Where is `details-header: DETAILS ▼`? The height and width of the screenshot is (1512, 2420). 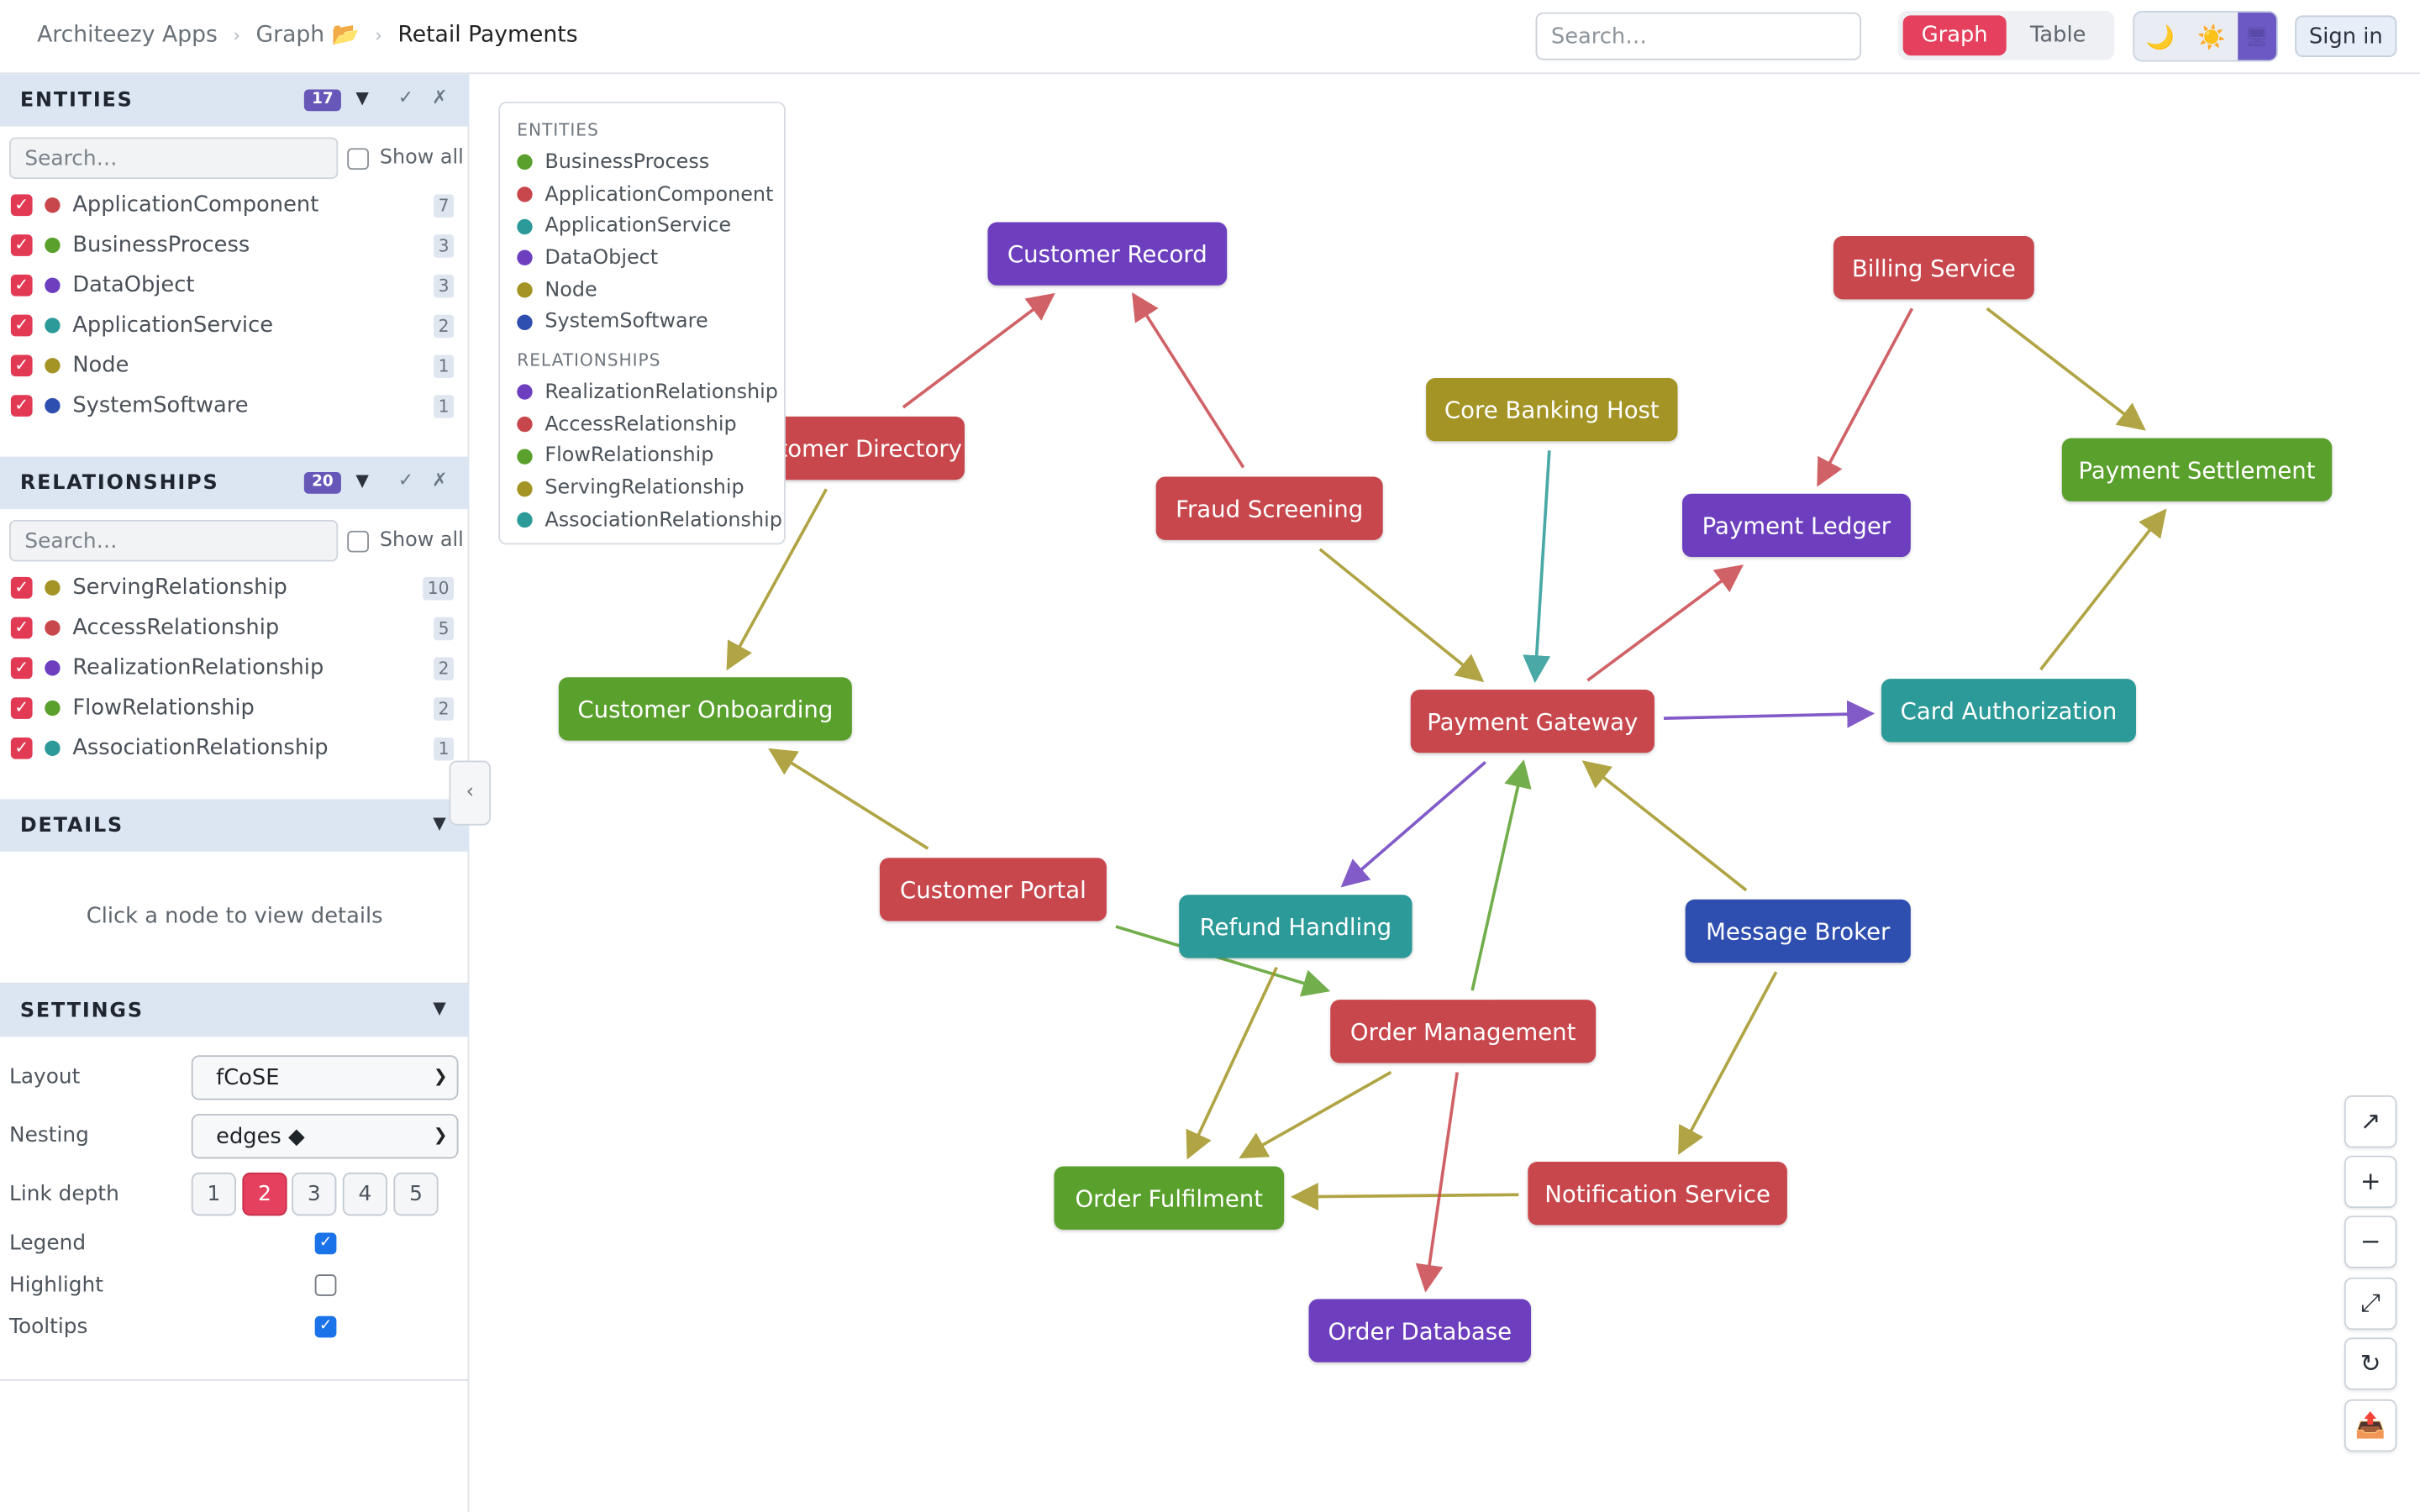 details-header: DETAILS ▼ is located at coordinates (235, 825).